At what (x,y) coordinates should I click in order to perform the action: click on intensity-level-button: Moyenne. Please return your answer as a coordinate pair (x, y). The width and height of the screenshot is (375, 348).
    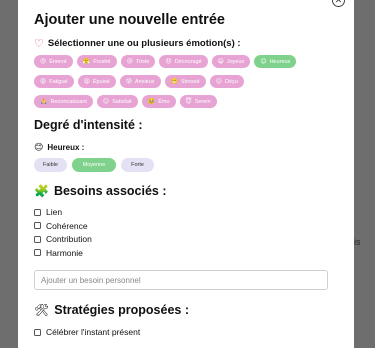
    Looking at the image, I should click on (94, 165).